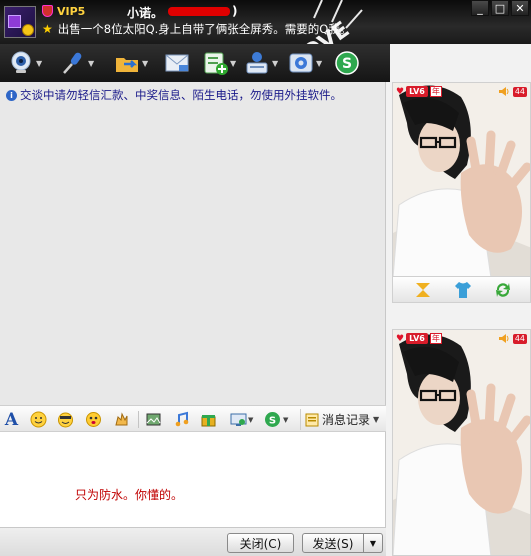 The height and width of the screenshot is (556, 531). What do you see at coordinates (145, 12) in the screenshot?
I see `contact-nickname: 小诺。` at bounding box center [145, 12].